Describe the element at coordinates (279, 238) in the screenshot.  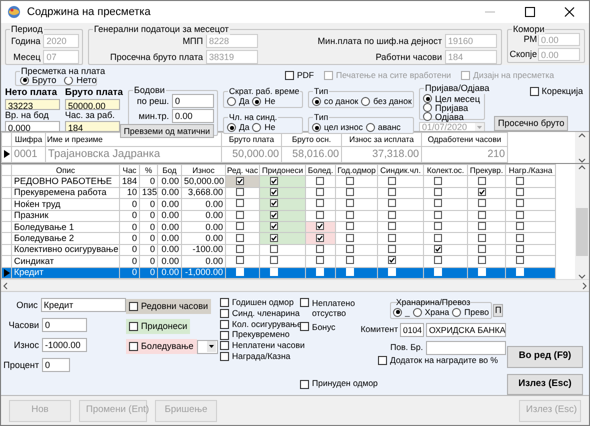
I see `table-row: Боледување 2 0 0 0.00 0.00` at that location.